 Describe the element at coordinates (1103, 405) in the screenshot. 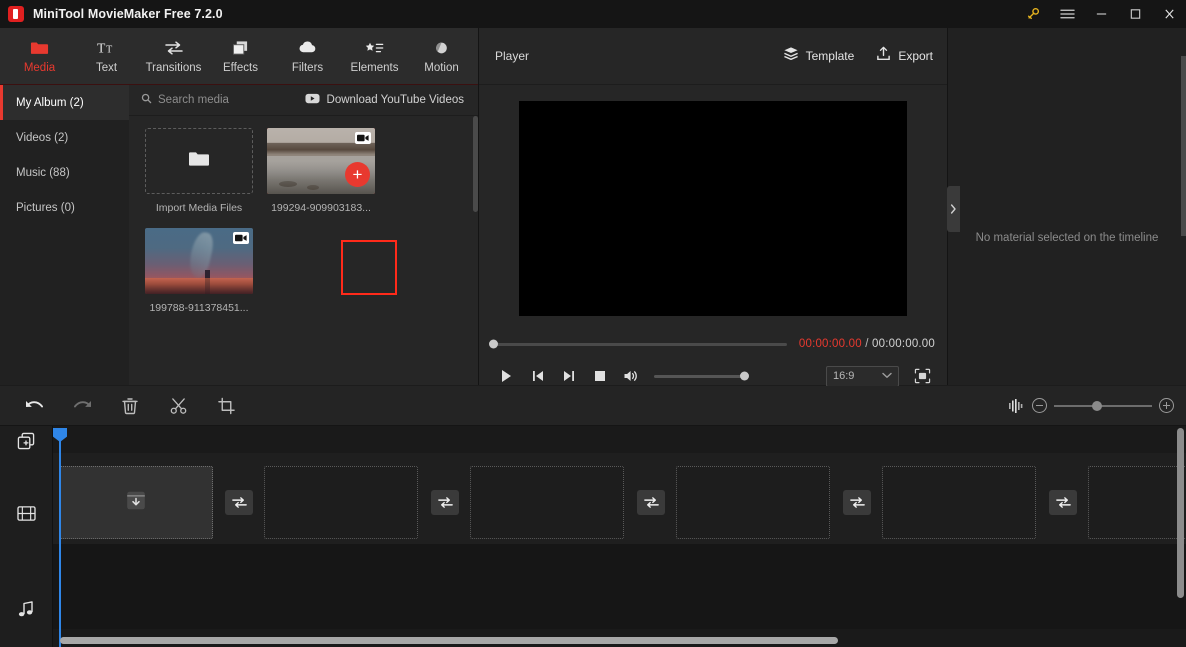

I see `zoom-slider` at that location.